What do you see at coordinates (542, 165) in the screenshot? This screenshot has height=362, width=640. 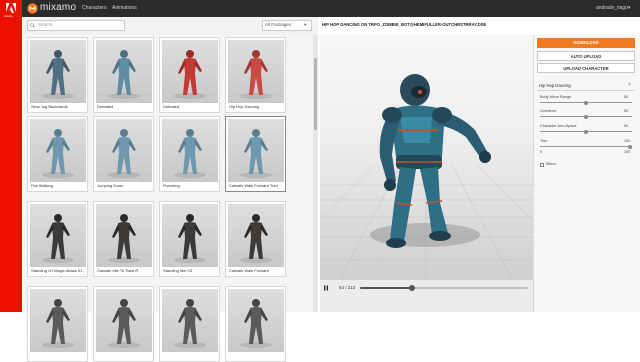 I see `mirror-checkbox` at bounding box center [542, 165].